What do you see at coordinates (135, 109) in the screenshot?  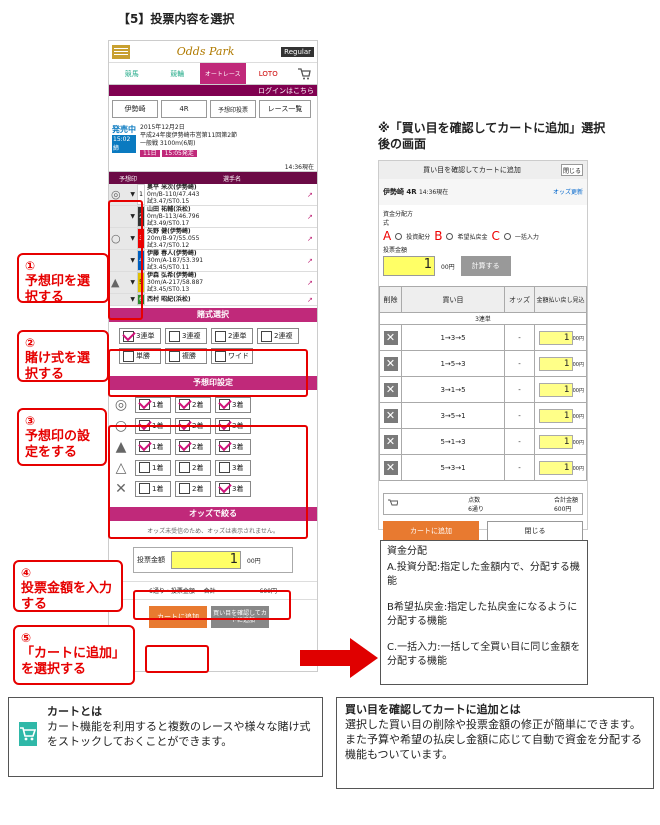 I see `place-button: 伊勢崎` at bounding box center [135, 109].